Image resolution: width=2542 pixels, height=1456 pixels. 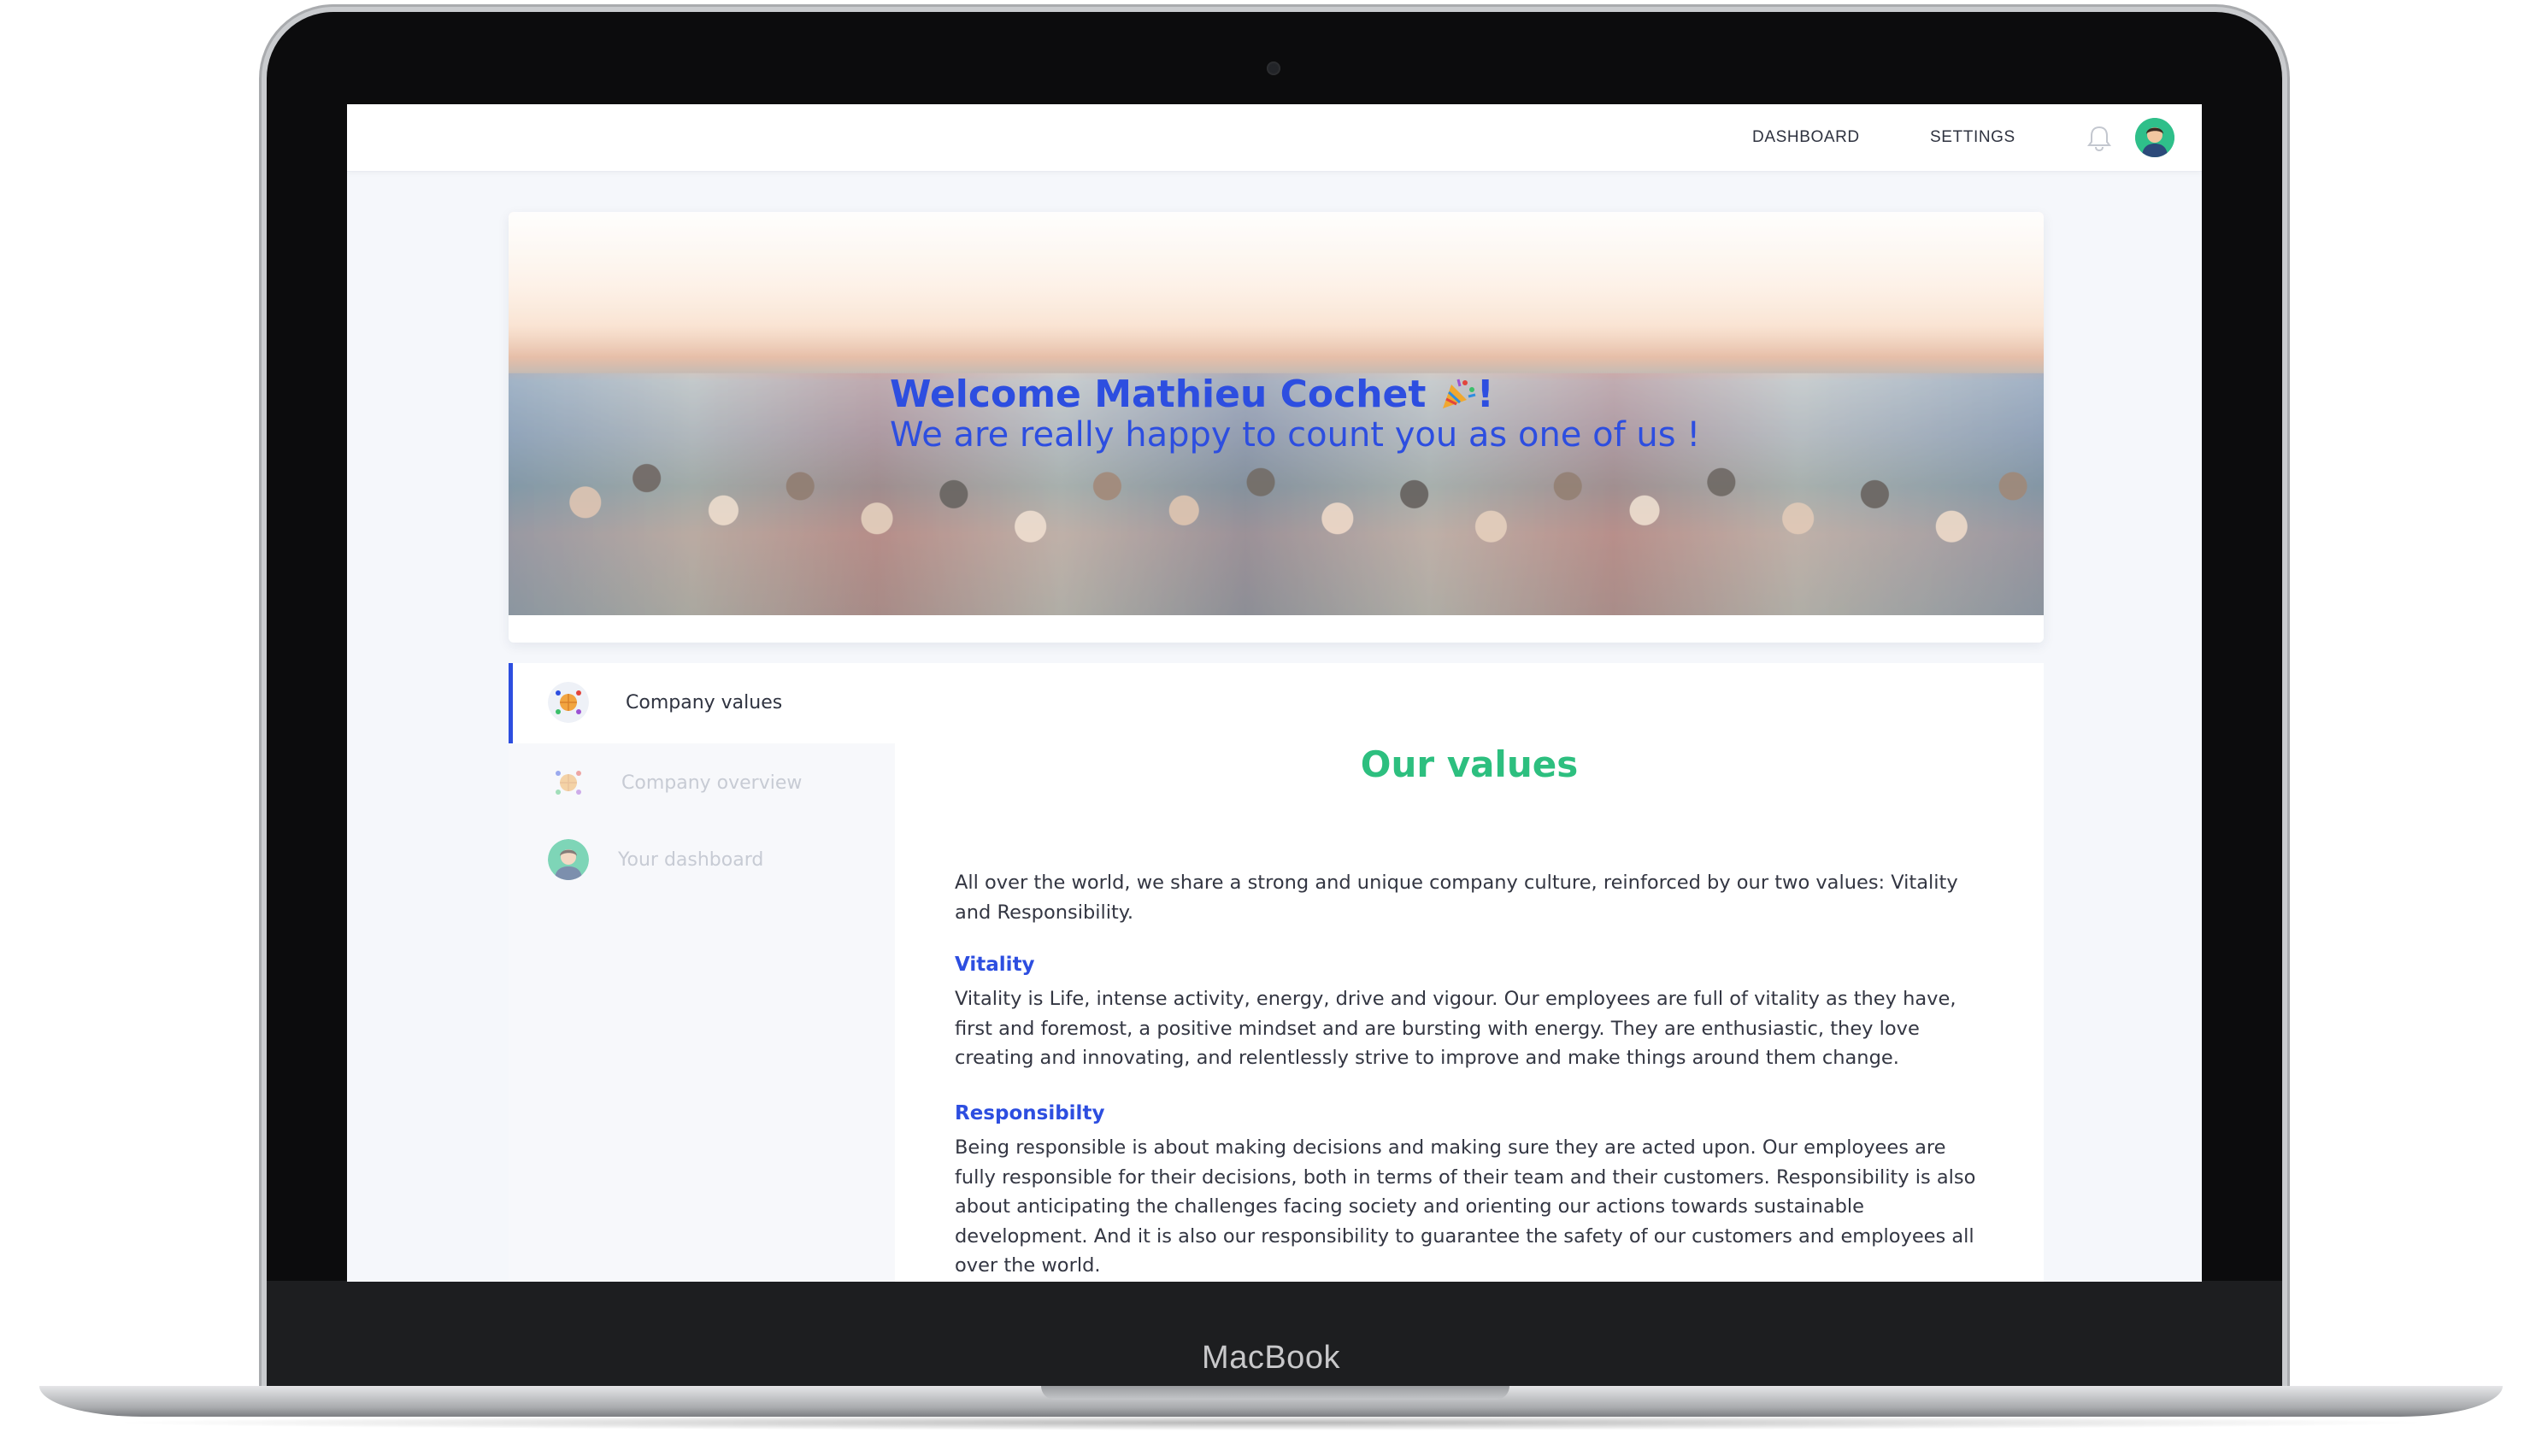 I want to click on sidebar-item-label: Company values, so click(x=704, y=702).